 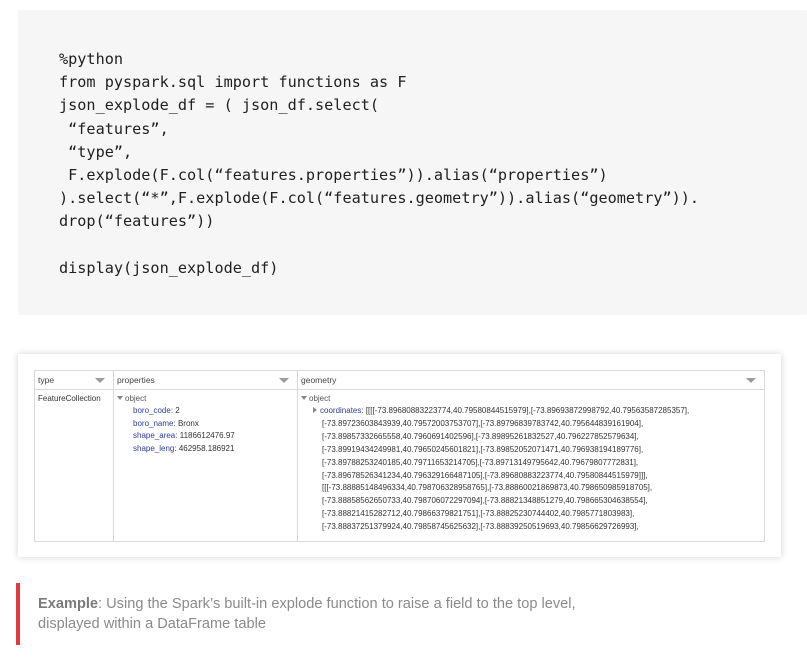 I want to click on property-row: boro_name: Bronx, so click(x=166, y=423).